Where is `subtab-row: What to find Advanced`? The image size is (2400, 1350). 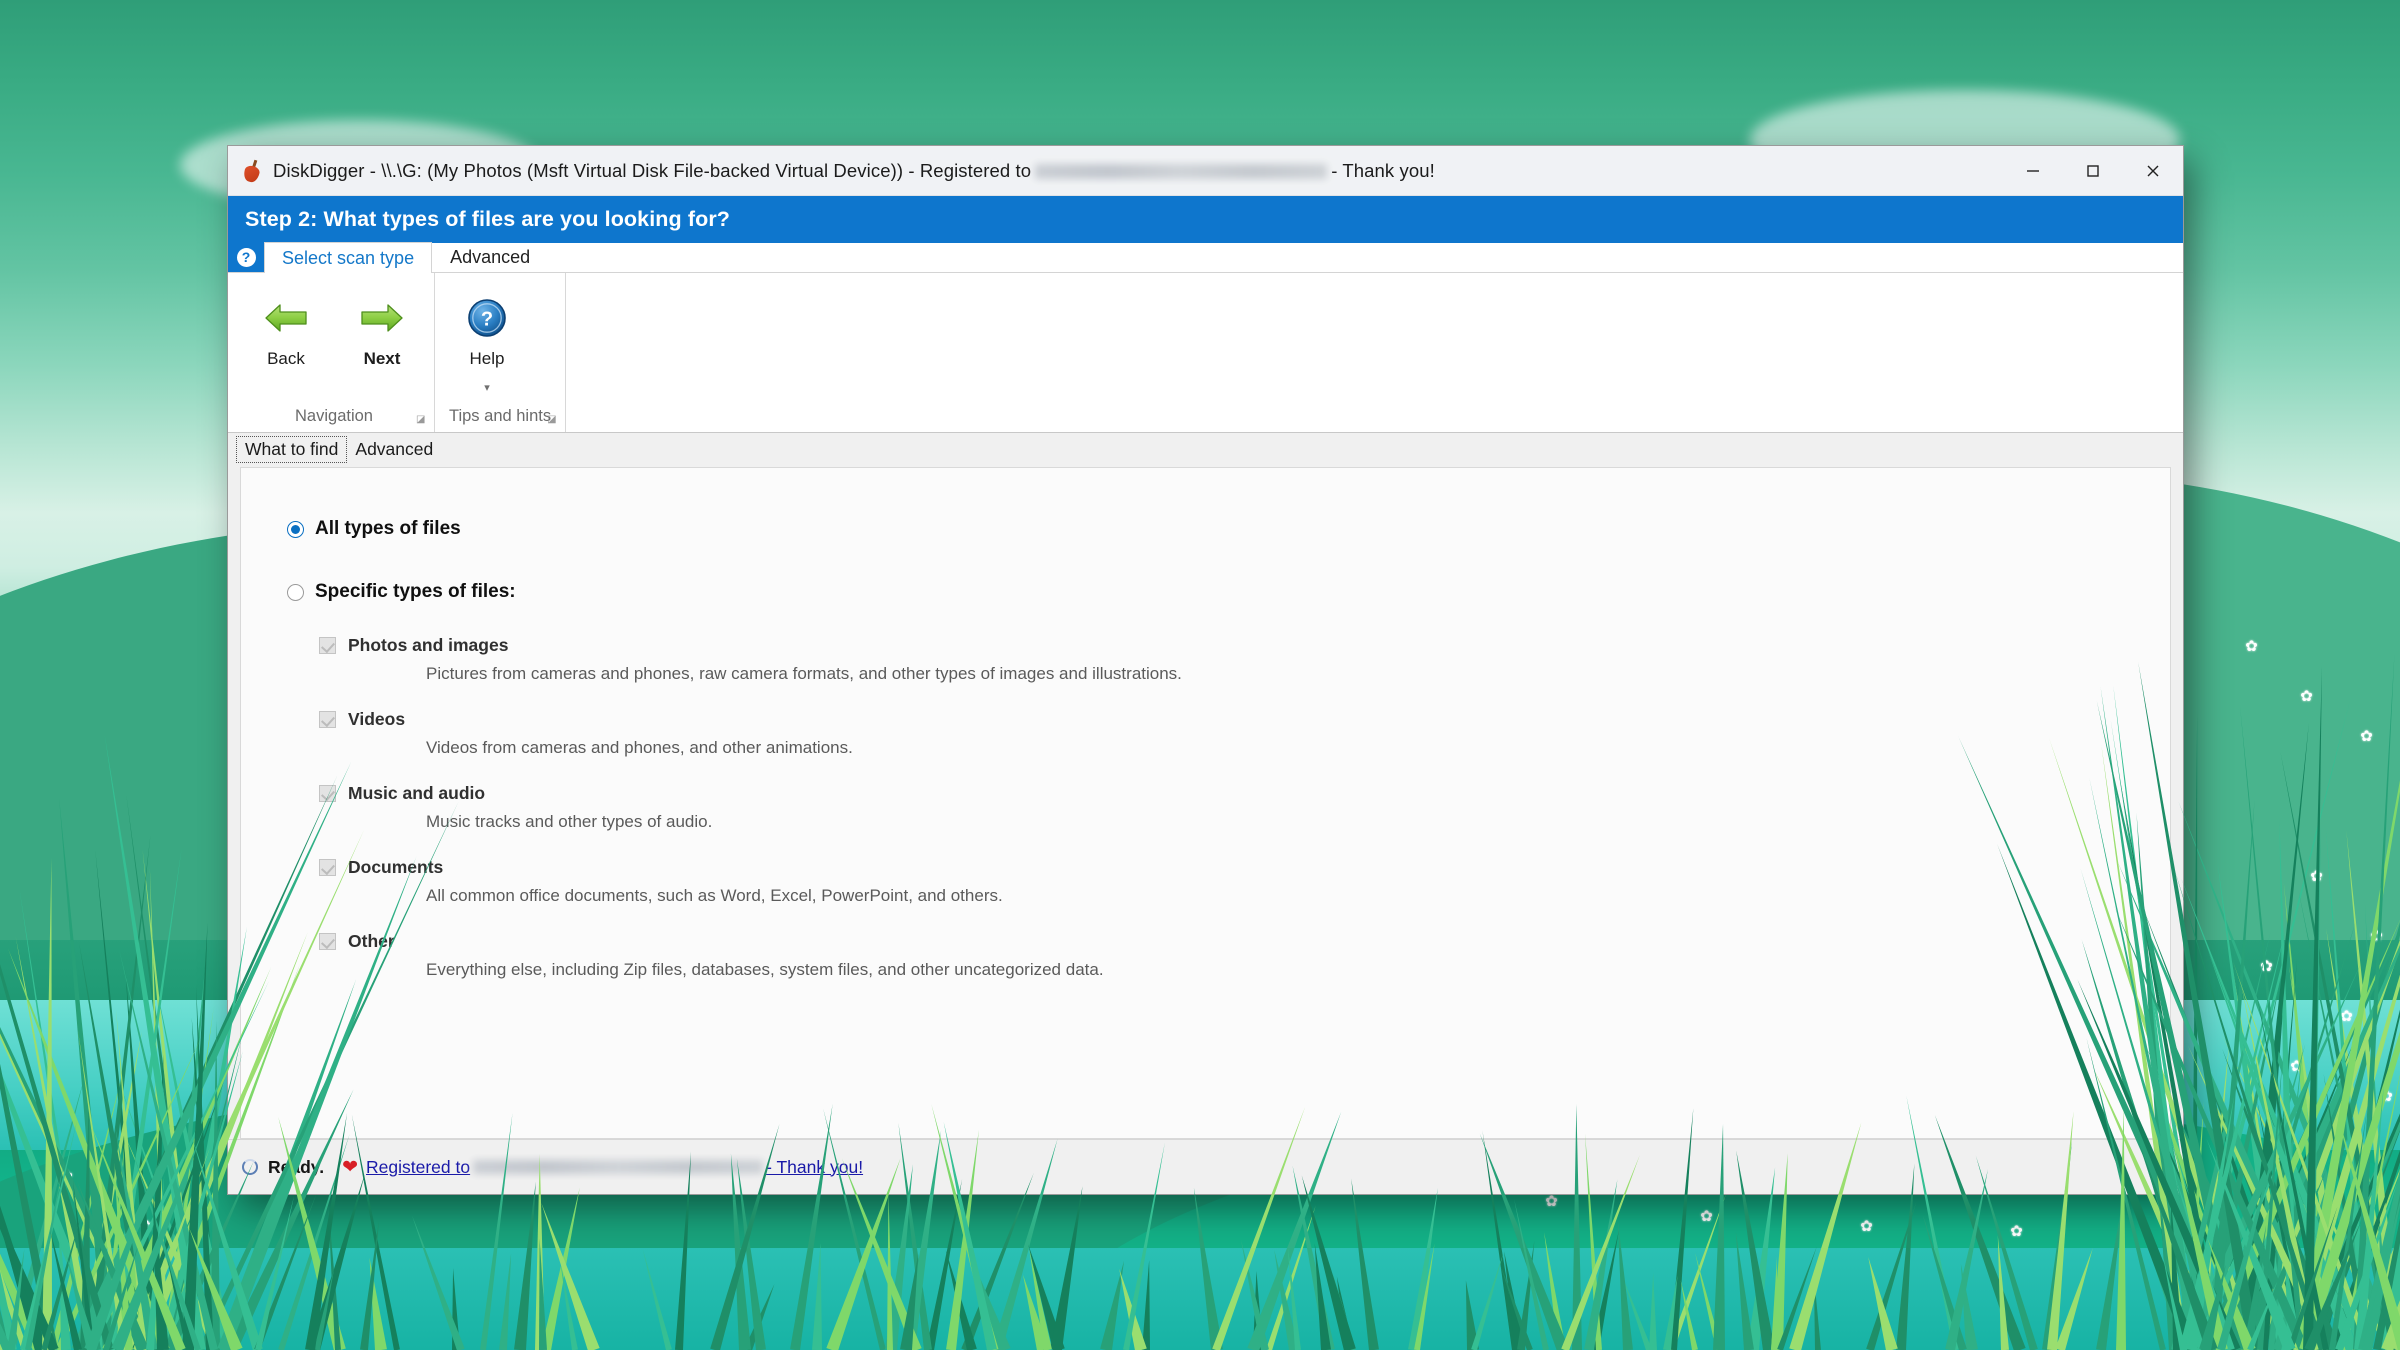
subtab-row: What to find Advanced is located at coordinates (1205, 449).